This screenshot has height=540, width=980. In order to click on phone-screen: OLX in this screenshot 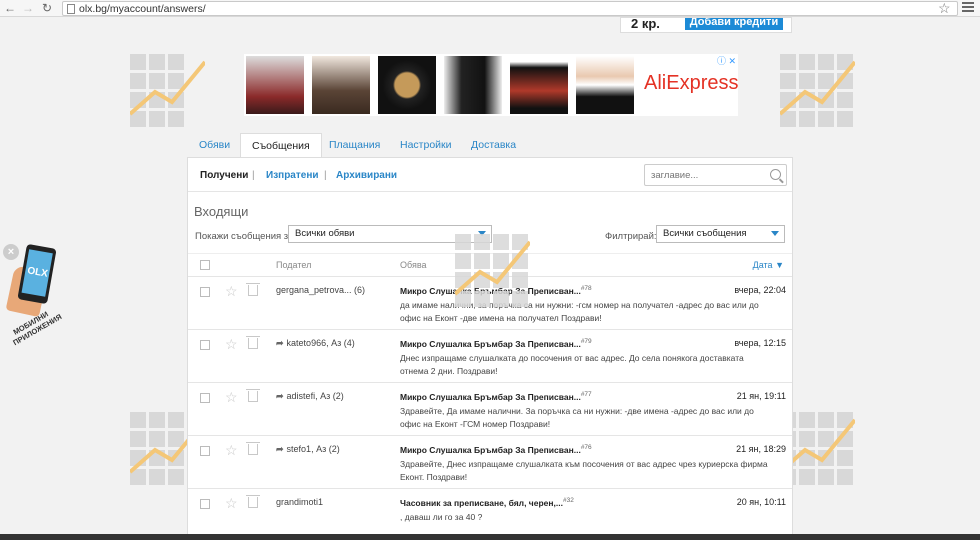, I will do `click(37, 273)`.